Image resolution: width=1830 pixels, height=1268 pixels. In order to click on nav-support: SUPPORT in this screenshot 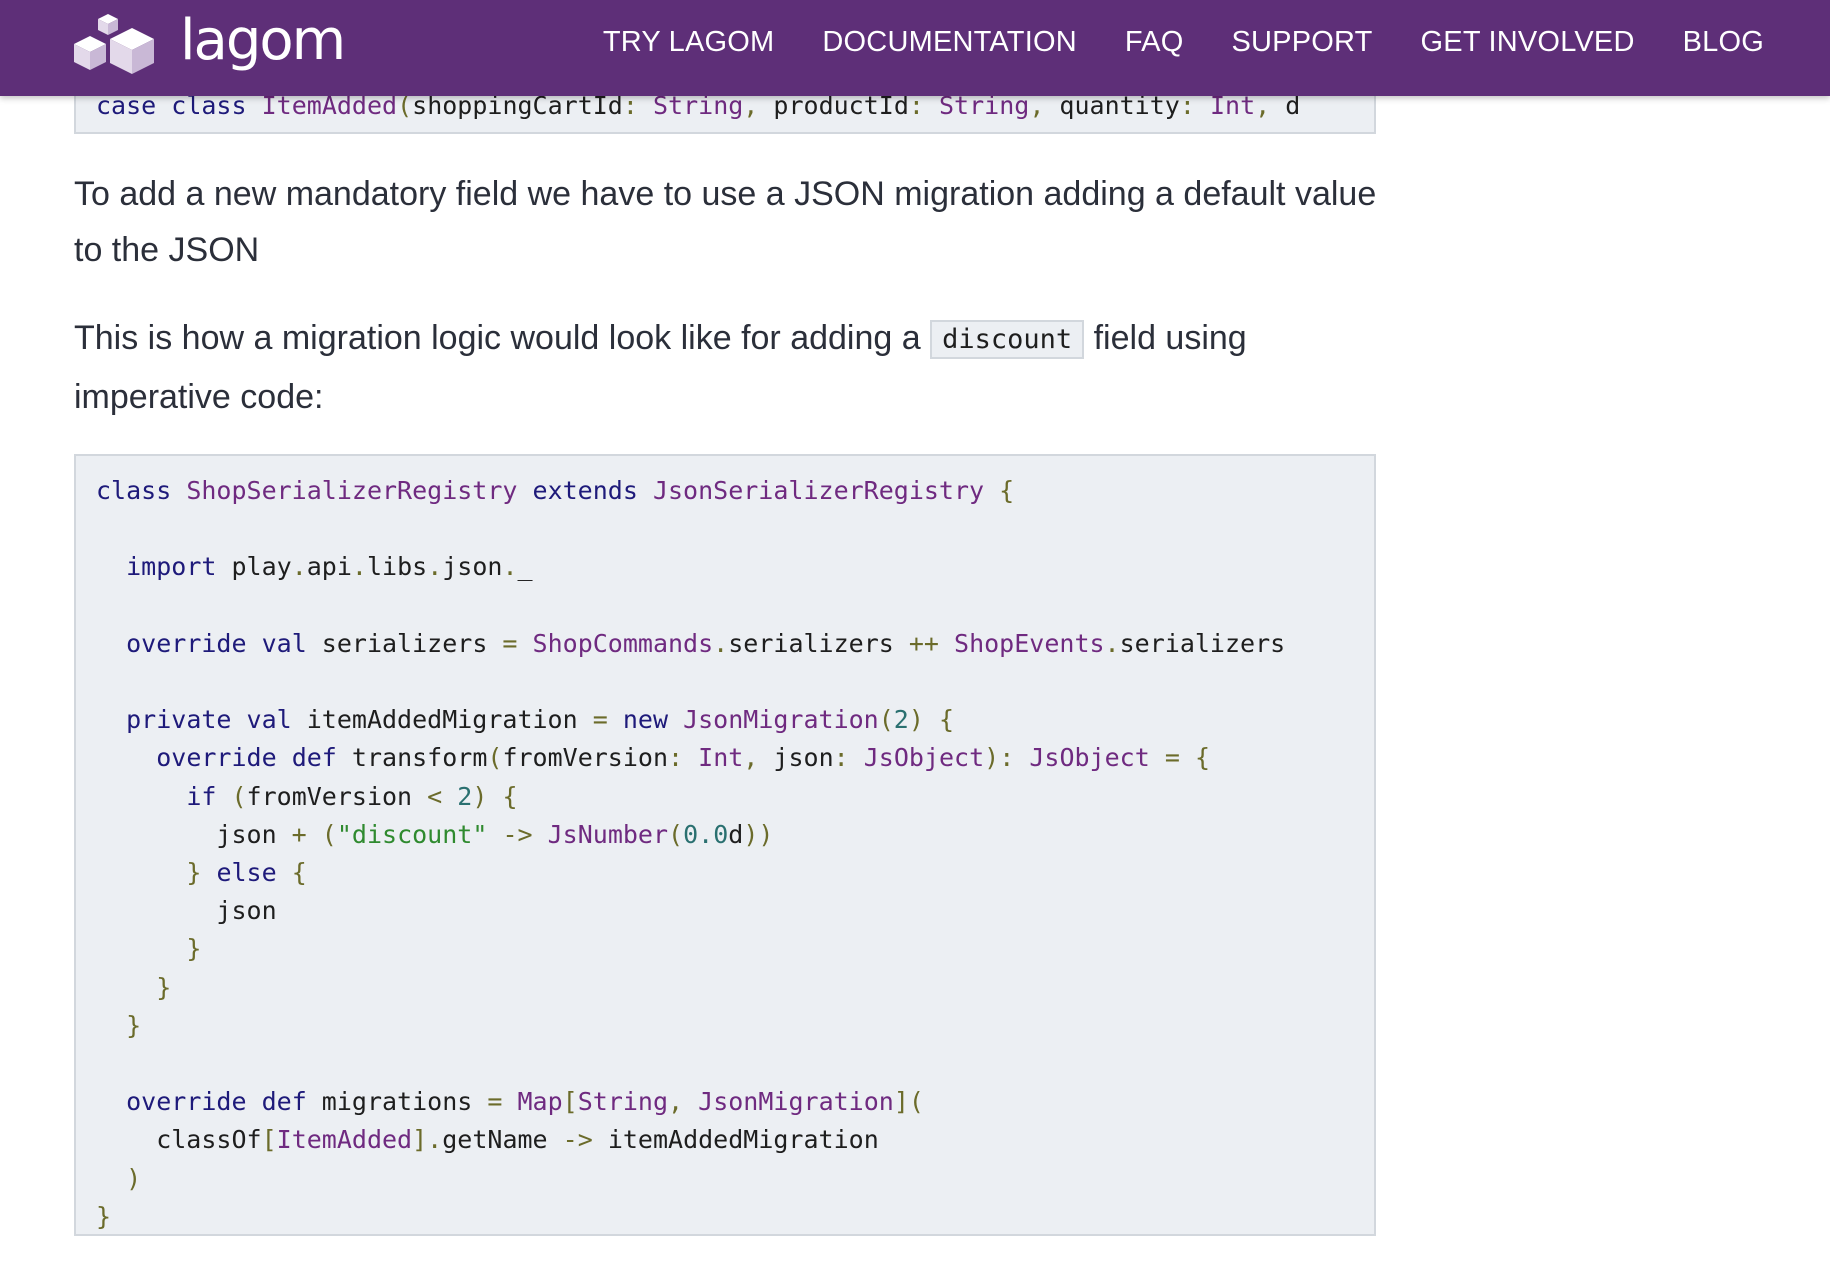, I will do `click(1301, 42)`.